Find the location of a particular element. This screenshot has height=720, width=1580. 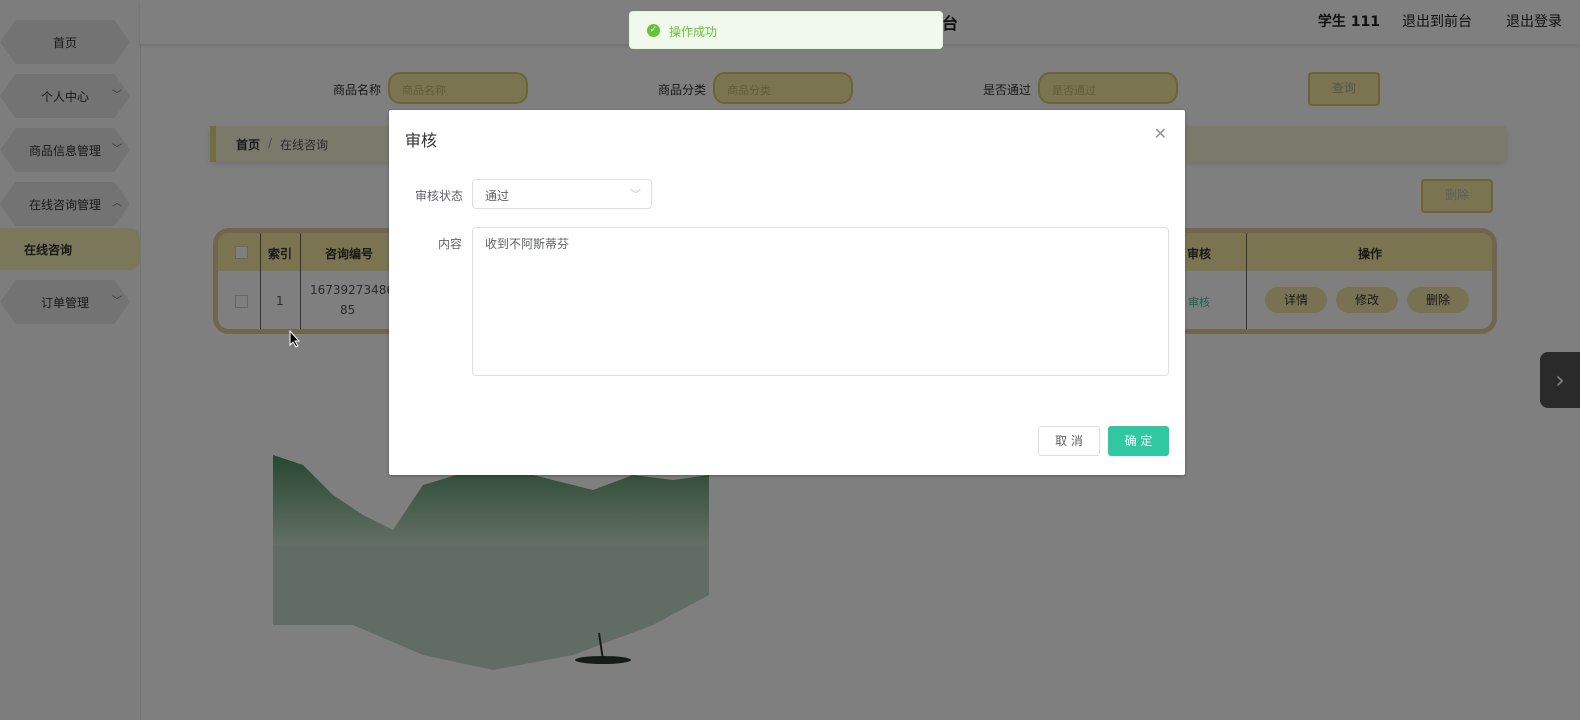

cancel-button: 取 消 is located at coordinates (1069, 441).